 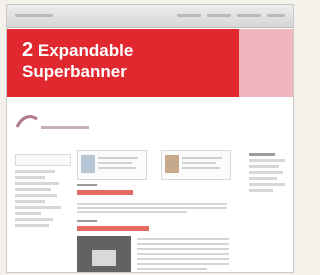 What do you see at coordinates (74, 71) in the screenshot?
I see `banner-title-line2: Superbanner` at bounding box center [74, 71].